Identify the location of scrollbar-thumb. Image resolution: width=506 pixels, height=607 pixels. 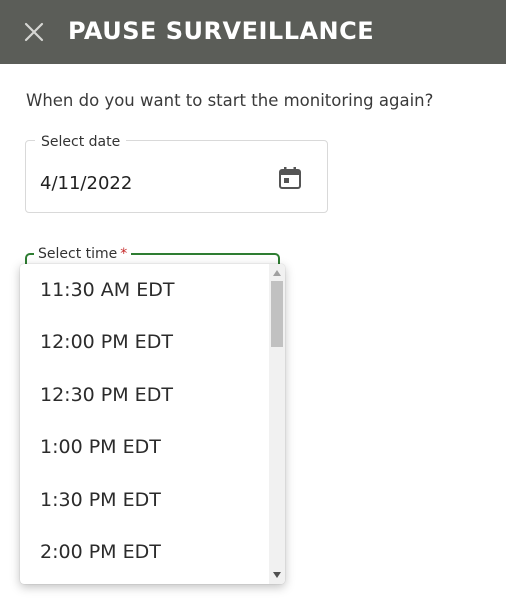
(277, 314).